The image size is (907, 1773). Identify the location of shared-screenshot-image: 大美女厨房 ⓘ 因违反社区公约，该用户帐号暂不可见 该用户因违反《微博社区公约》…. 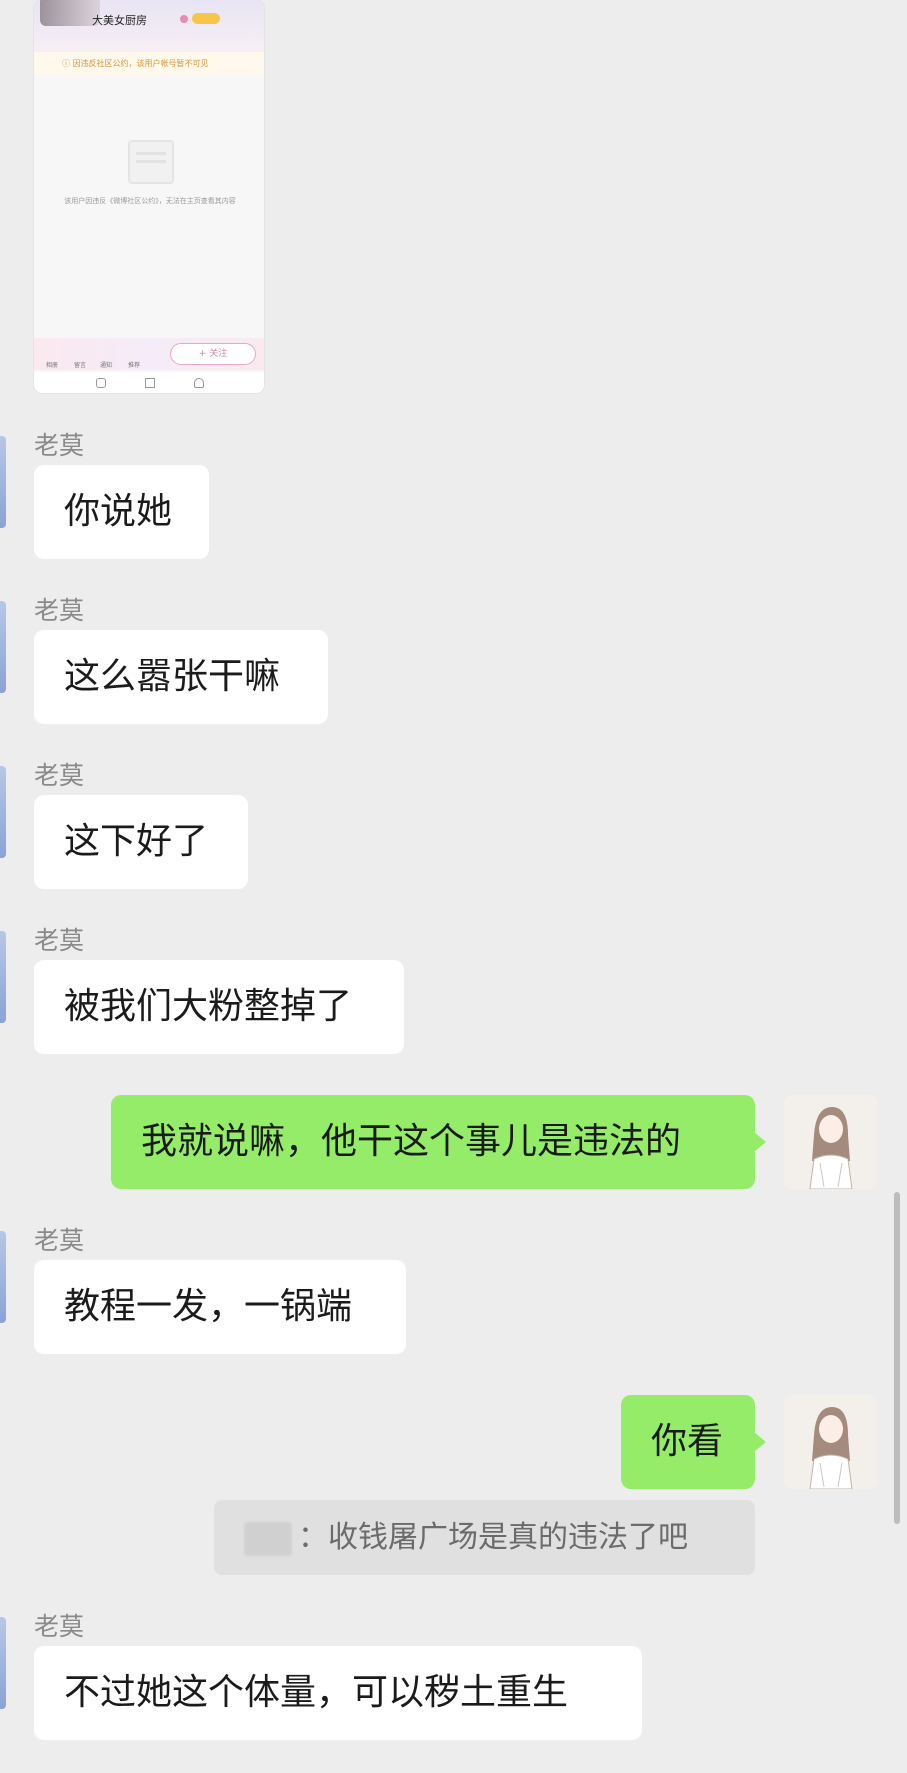
(149, 196).